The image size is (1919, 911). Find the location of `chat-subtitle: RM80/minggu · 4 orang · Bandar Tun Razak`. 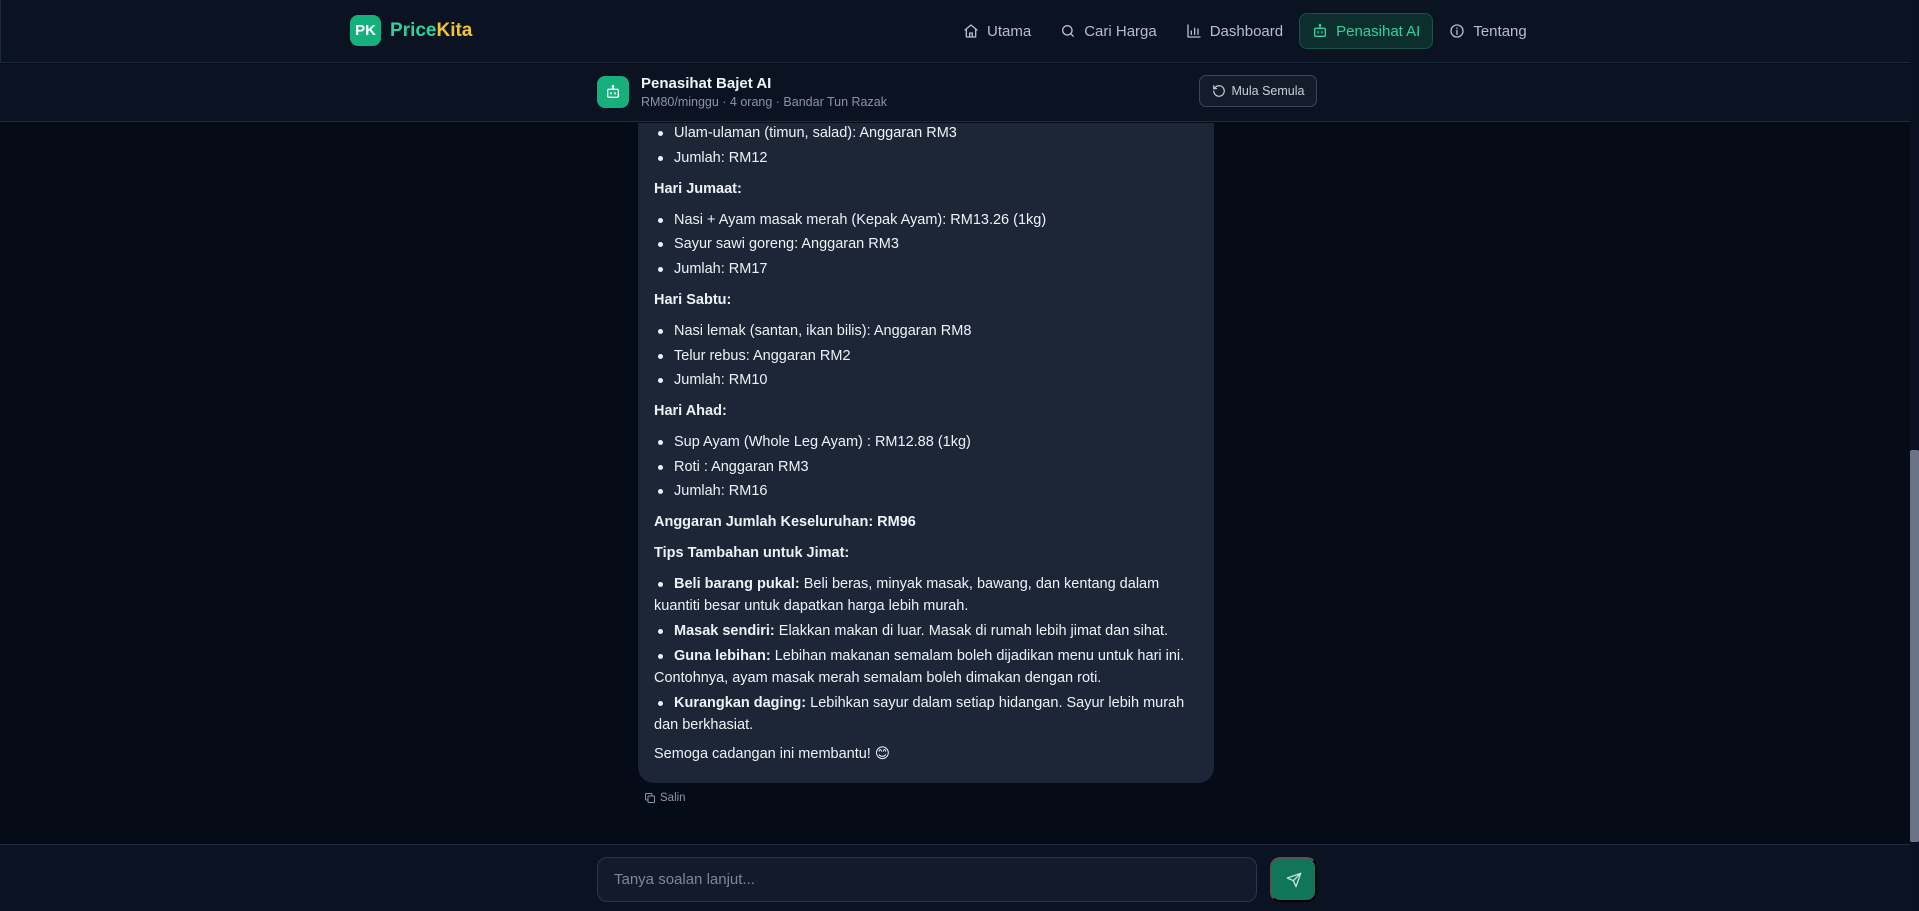

chat-subtitle: RM80/minggu · 4 orang · Bandar Tun Razak is located at coordinates (764, 102).